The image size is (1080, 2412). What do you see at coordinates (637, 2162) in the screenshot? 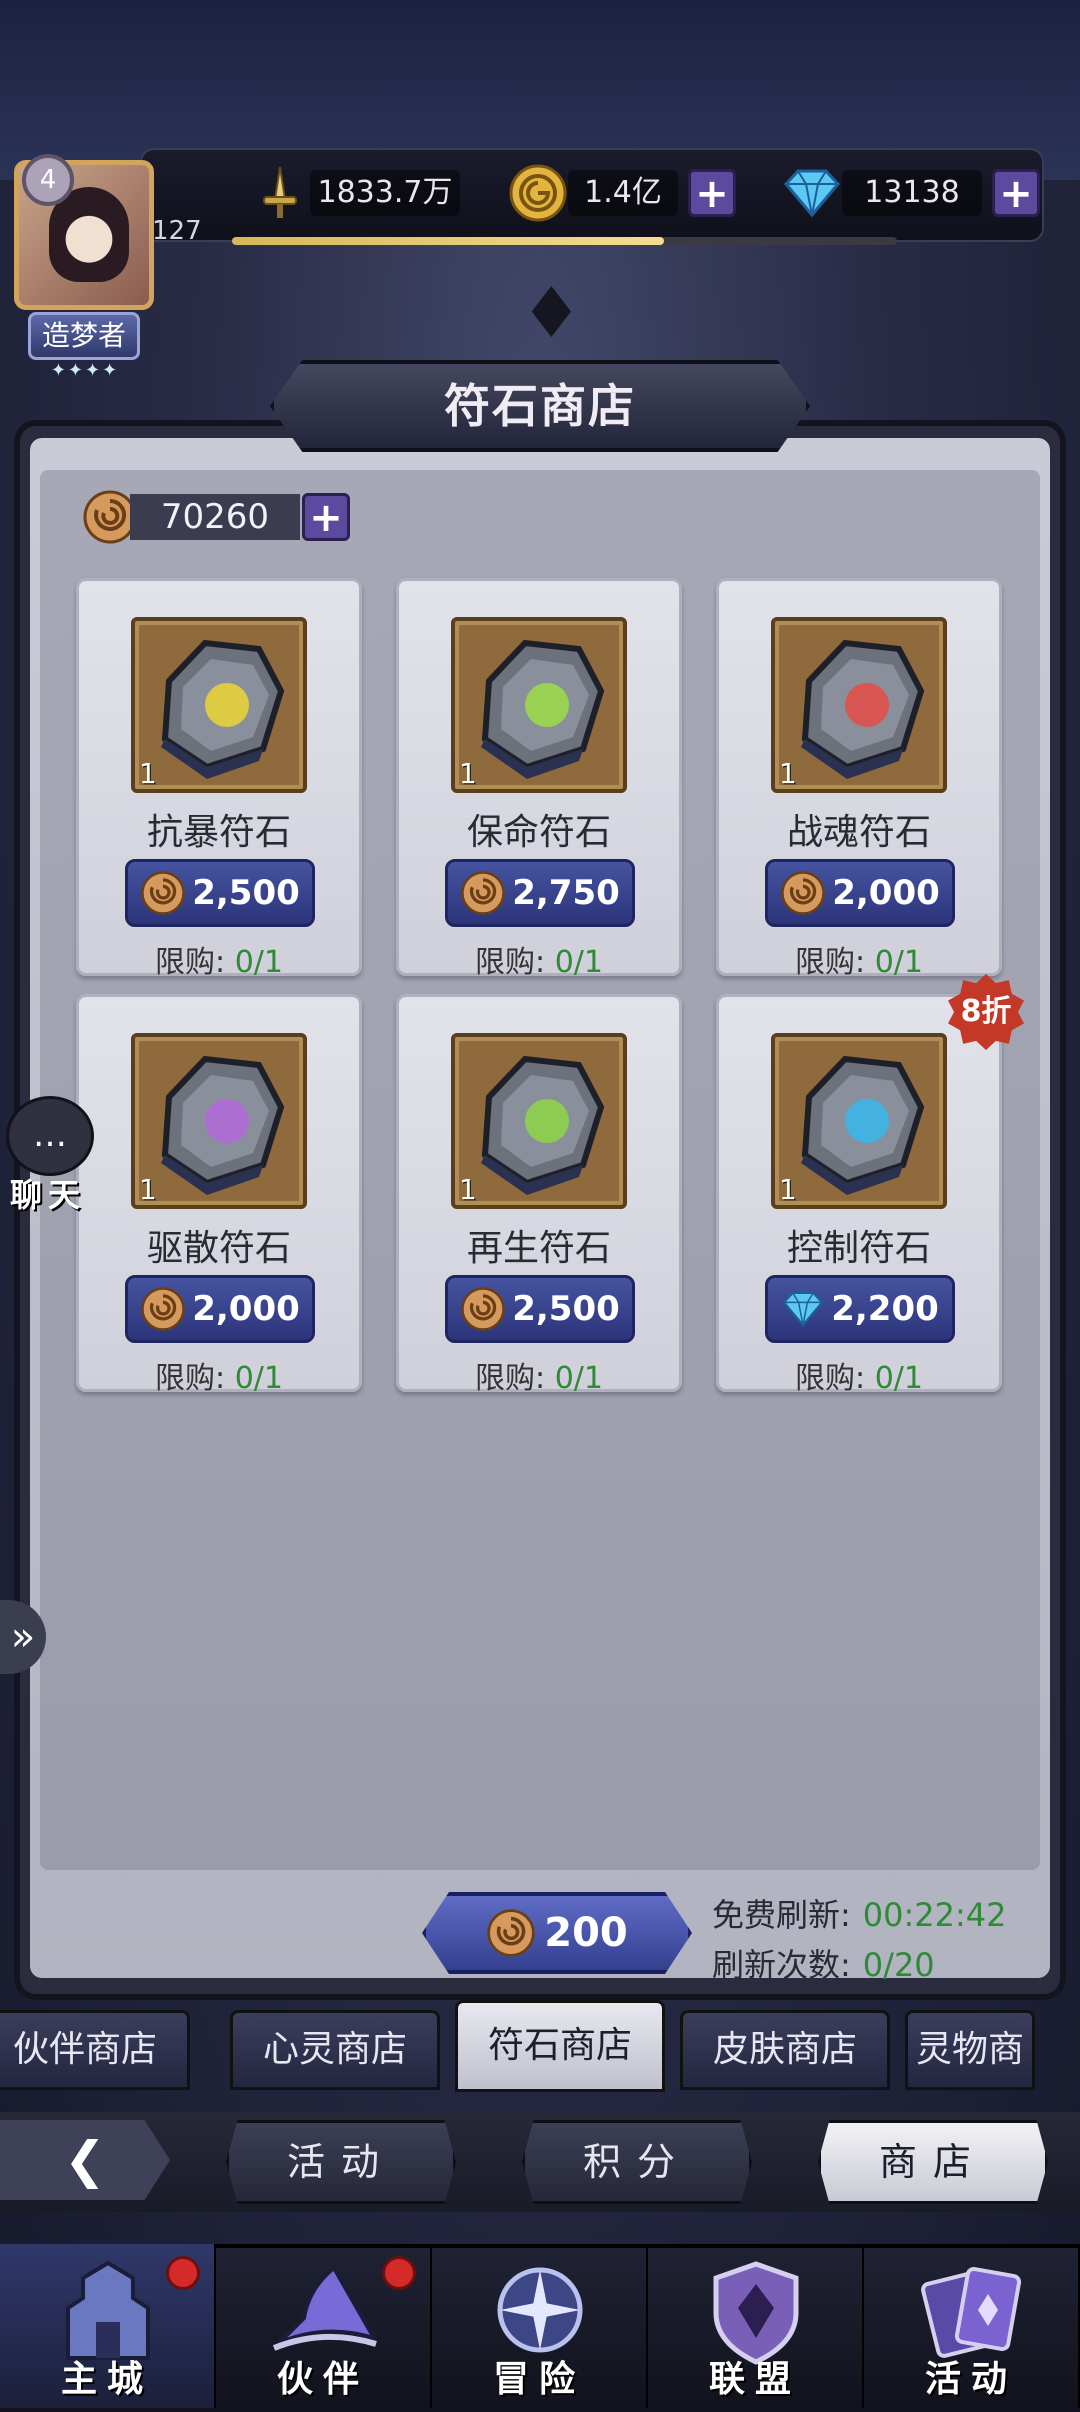
I see `sub-nav-points: 积分` at bounding box center [637, 2162].